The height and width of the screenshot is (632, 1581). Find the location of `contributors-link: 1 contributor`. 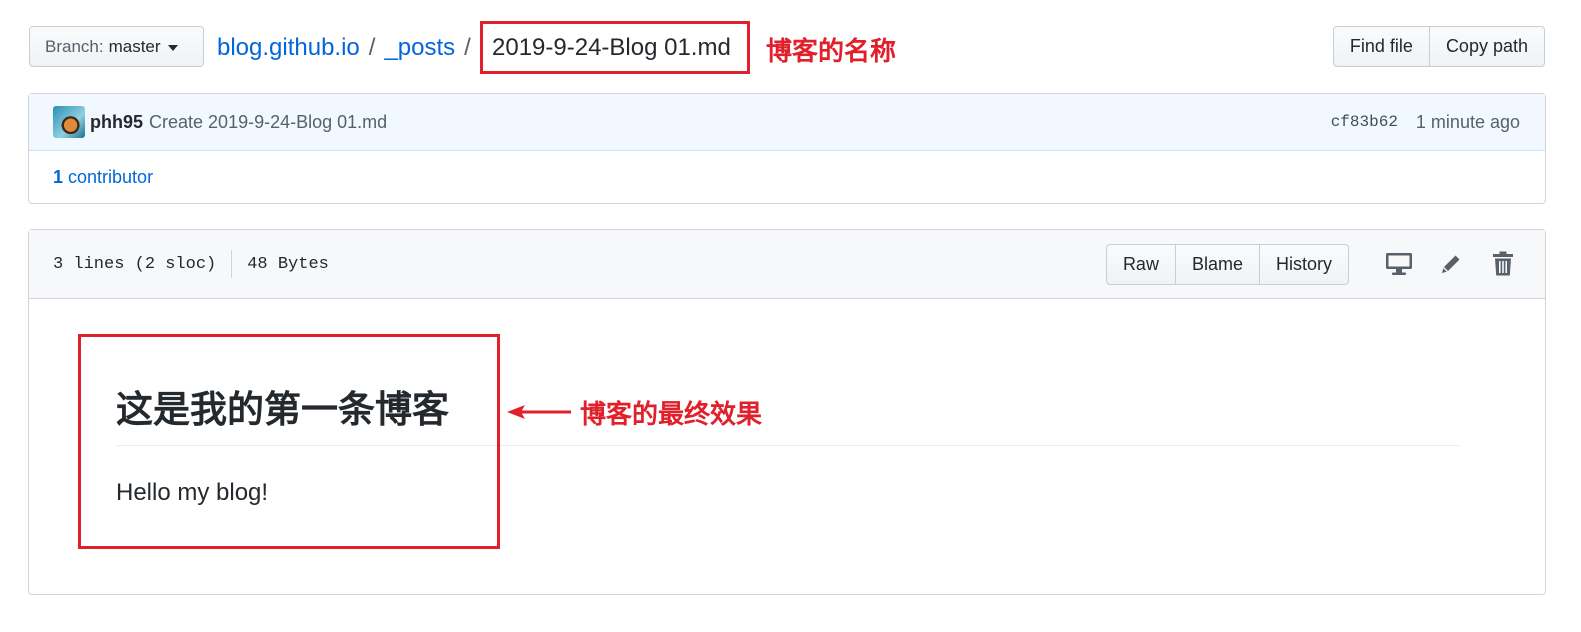

contributors-link: 1 contributor is located at coordinates (787, 177).